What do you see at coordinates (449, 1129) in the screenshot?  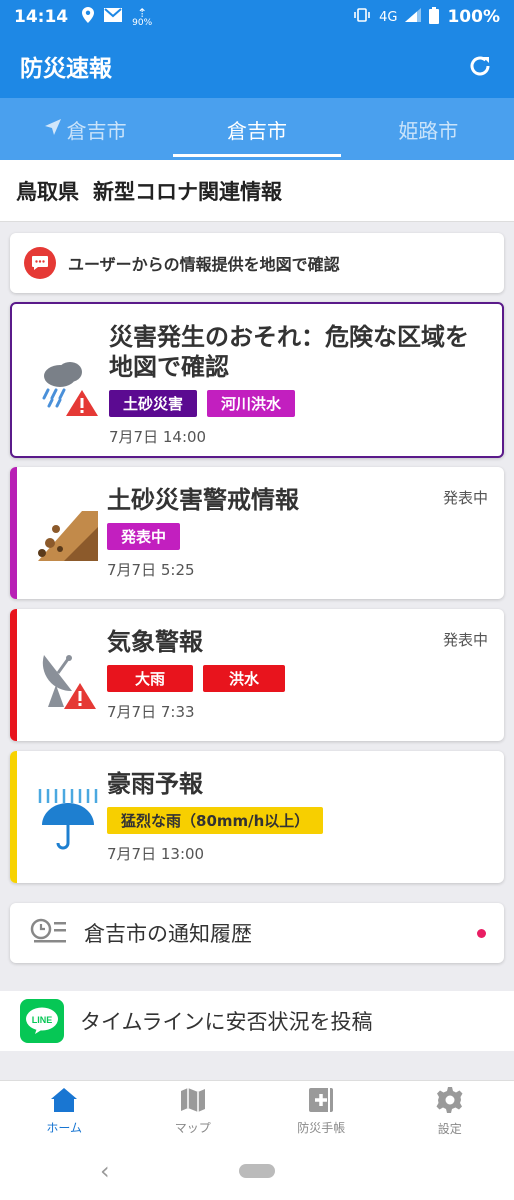 I see `nav-label: 設定` at bounding box center [449, 1129].